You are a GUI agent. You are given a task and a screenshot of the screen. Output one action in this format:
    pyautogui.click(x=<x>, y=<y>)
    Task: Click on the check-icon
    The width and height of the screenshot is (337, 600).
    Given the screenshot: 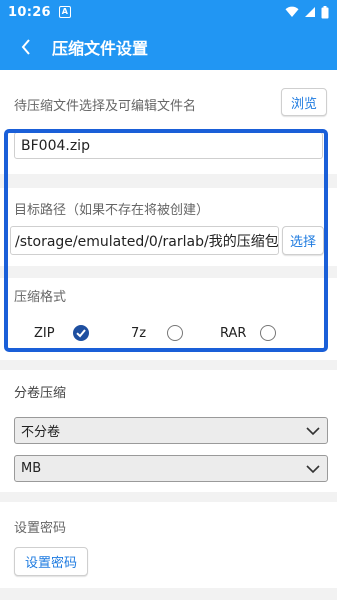 What is the action you would take?
    pyautogui.click(x=81, y=333)
    